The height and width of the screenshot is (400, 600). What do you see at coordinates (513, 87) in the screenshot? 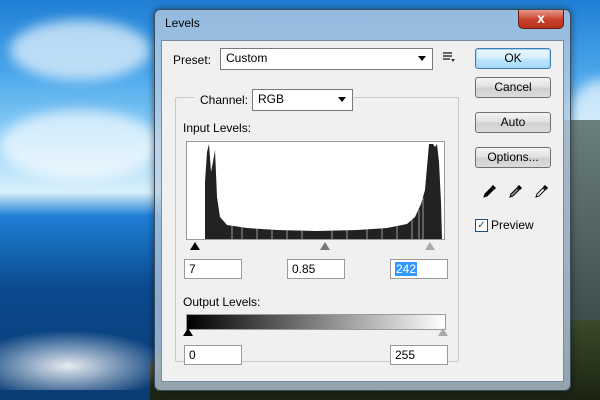
I see `cancel-button: Cancel` at bounding box center [513, 87].